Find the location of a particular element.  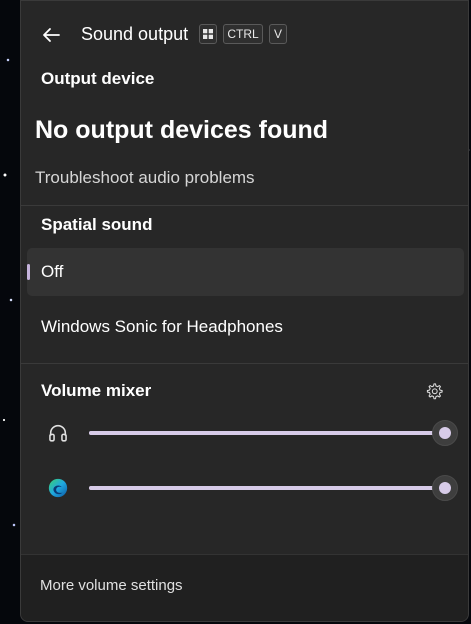

edge-browser-icon is located at coordinates (58, 488).